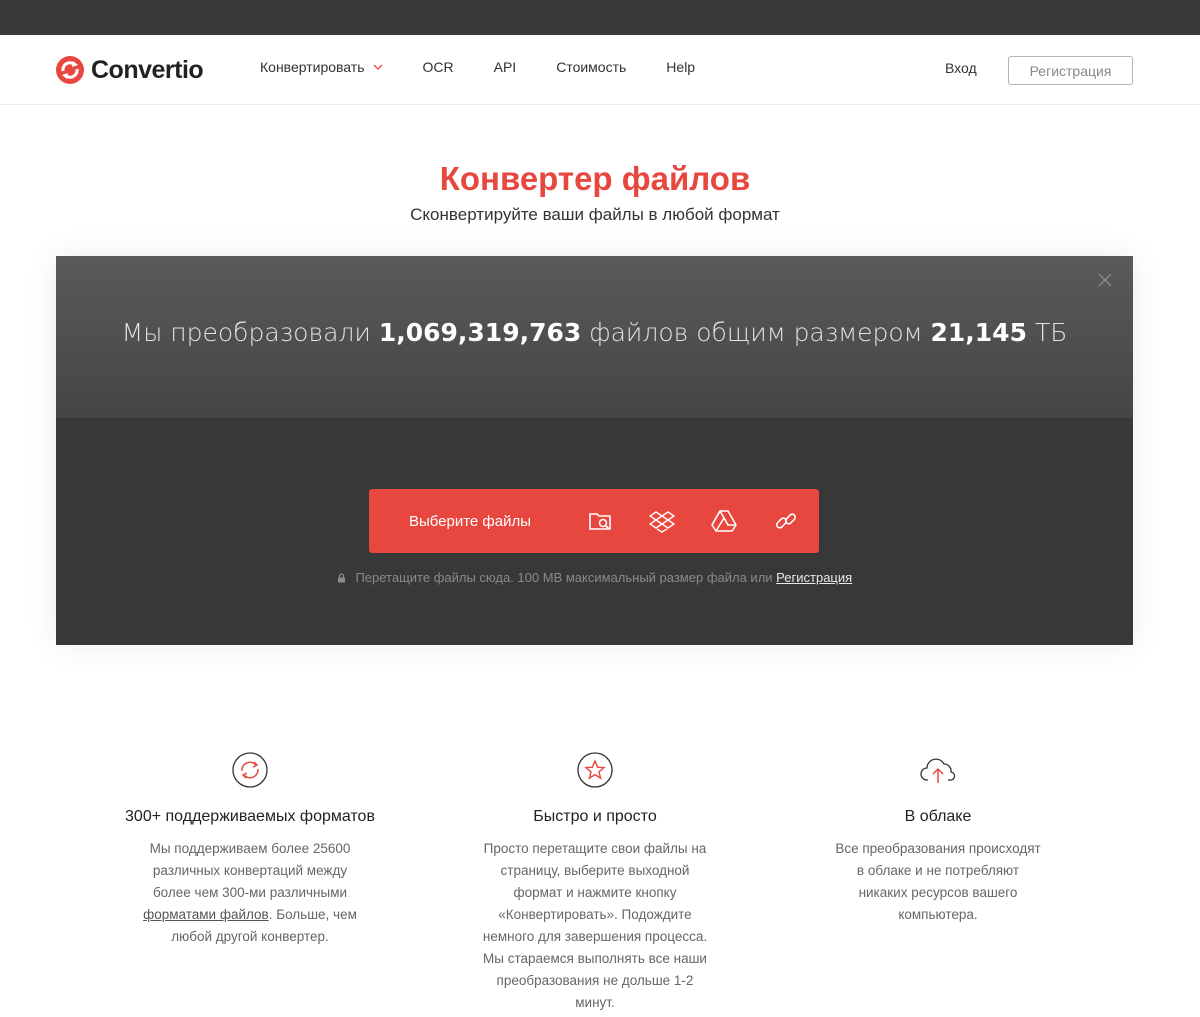 The width and height of the screenshot is (1200, 1017). What do you see at coordinates (756, 332) in the screenshot?
I see `stats-middle: файлов общим размером` at bounding box center [756, 332].